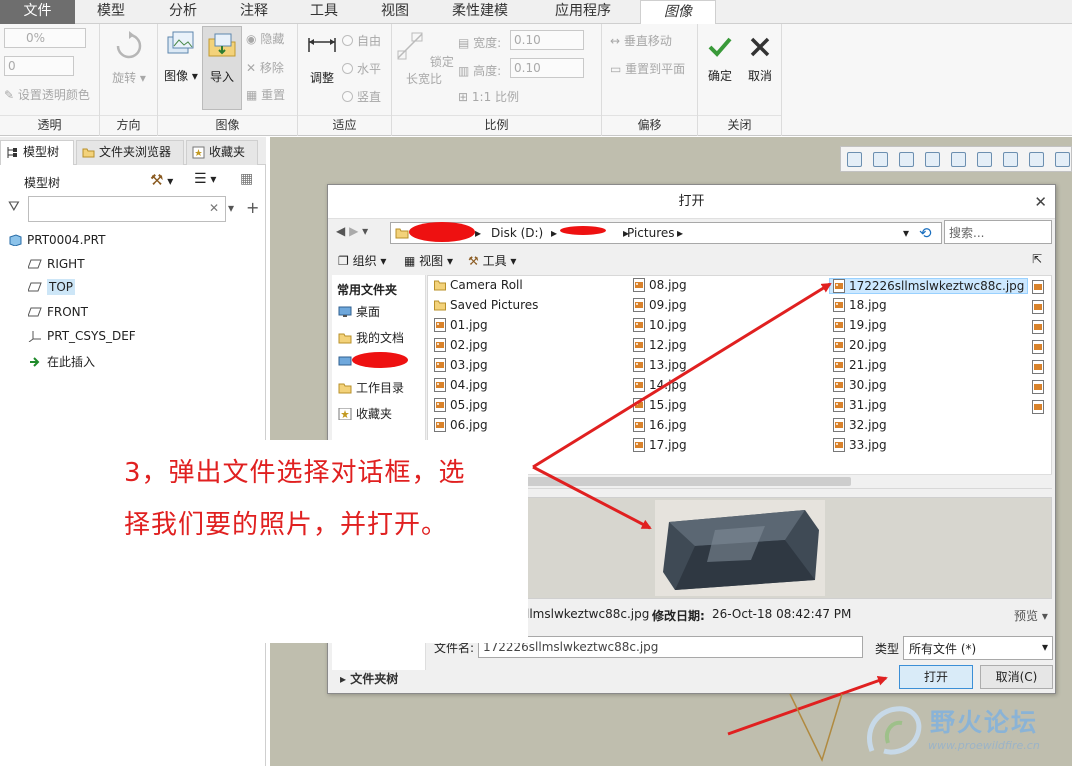 This screenshot has width=1072, height=766. What do you see at coordinates (1040, 202) in the screenshot?
I see `dialog-close-icon: ✕` at bounding box center [1040, 202].